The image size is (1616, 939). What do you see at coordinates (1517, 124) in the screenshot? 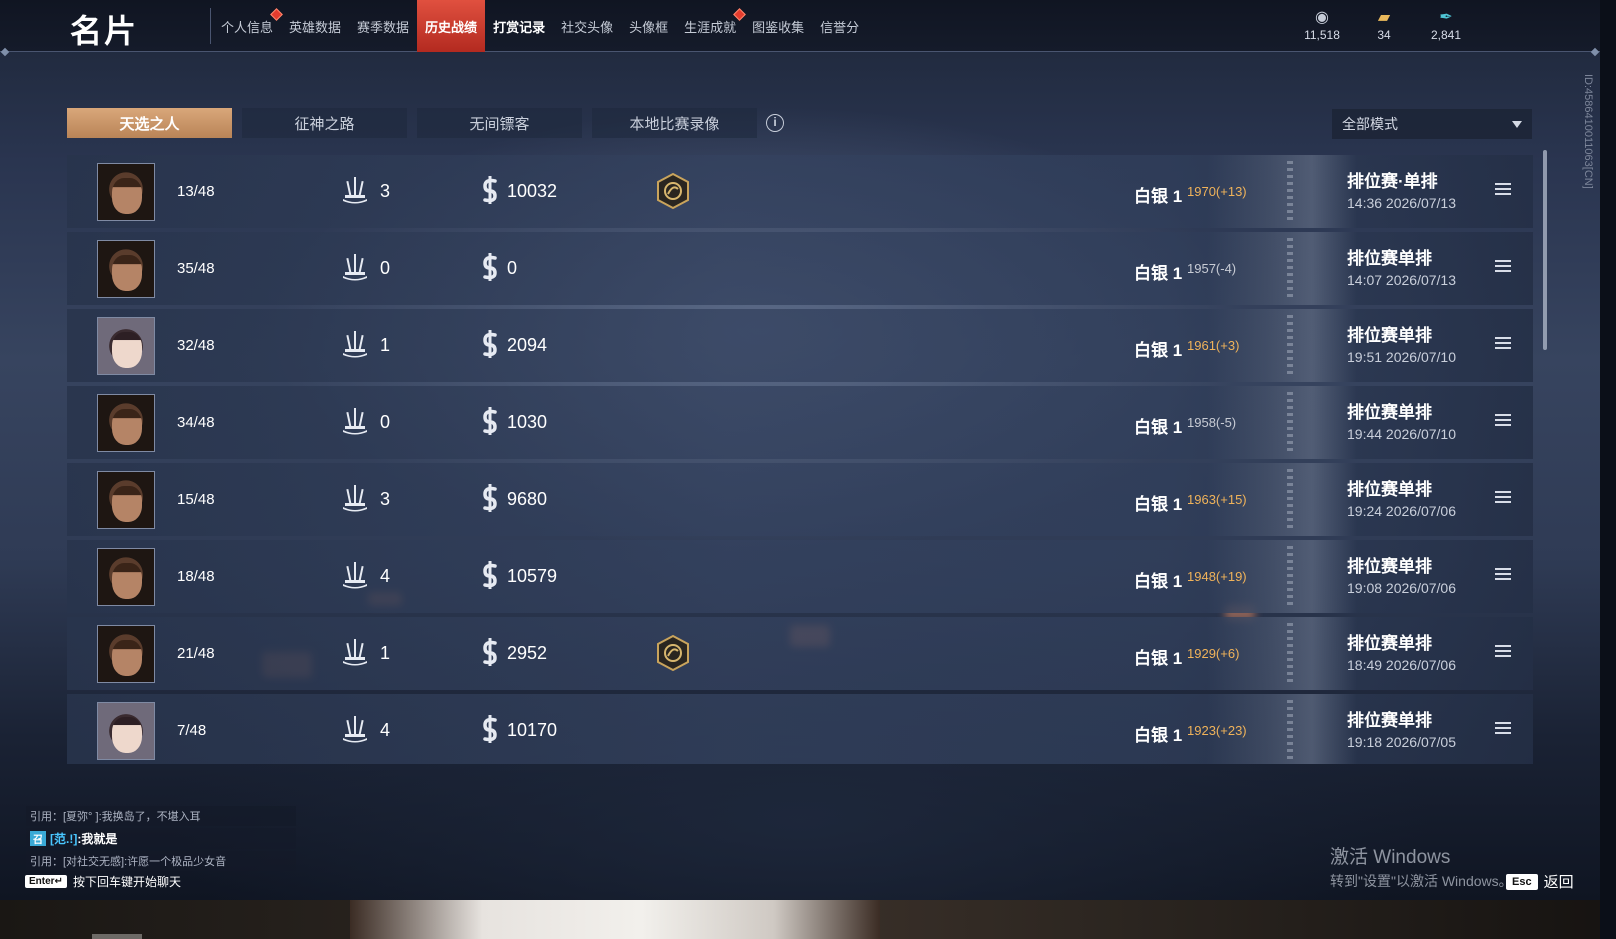
I see `chevron-down-icon` at bounding box center [1517, 124].